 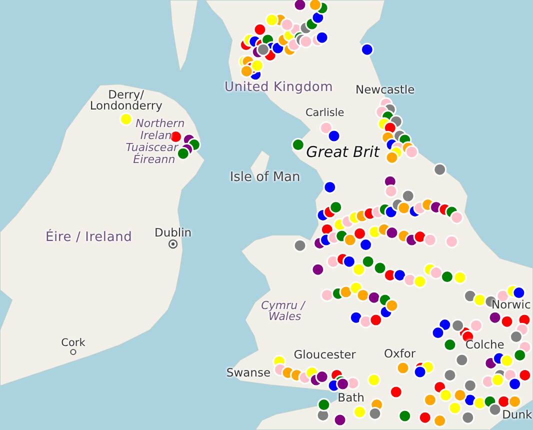 I want to click on place-label: Éireann, so click(x=154, y=160).